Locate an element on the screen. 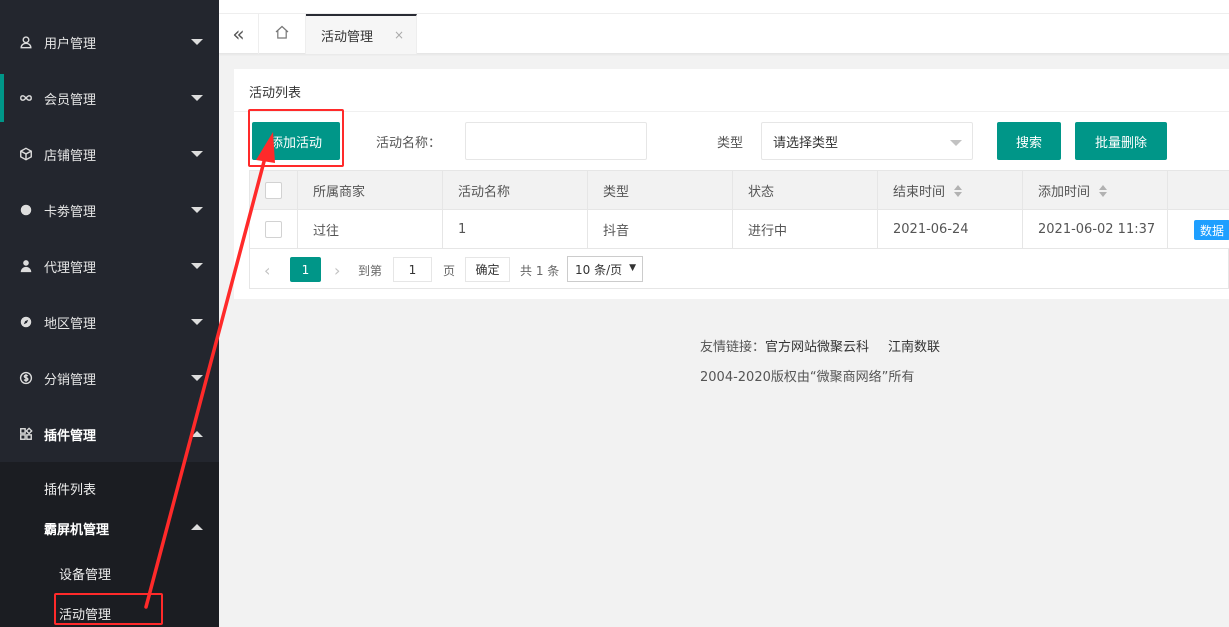 This screenshot has height=627, width=1229. sidebar-item-users: 用户管理 is located at coordinates (109, 42).